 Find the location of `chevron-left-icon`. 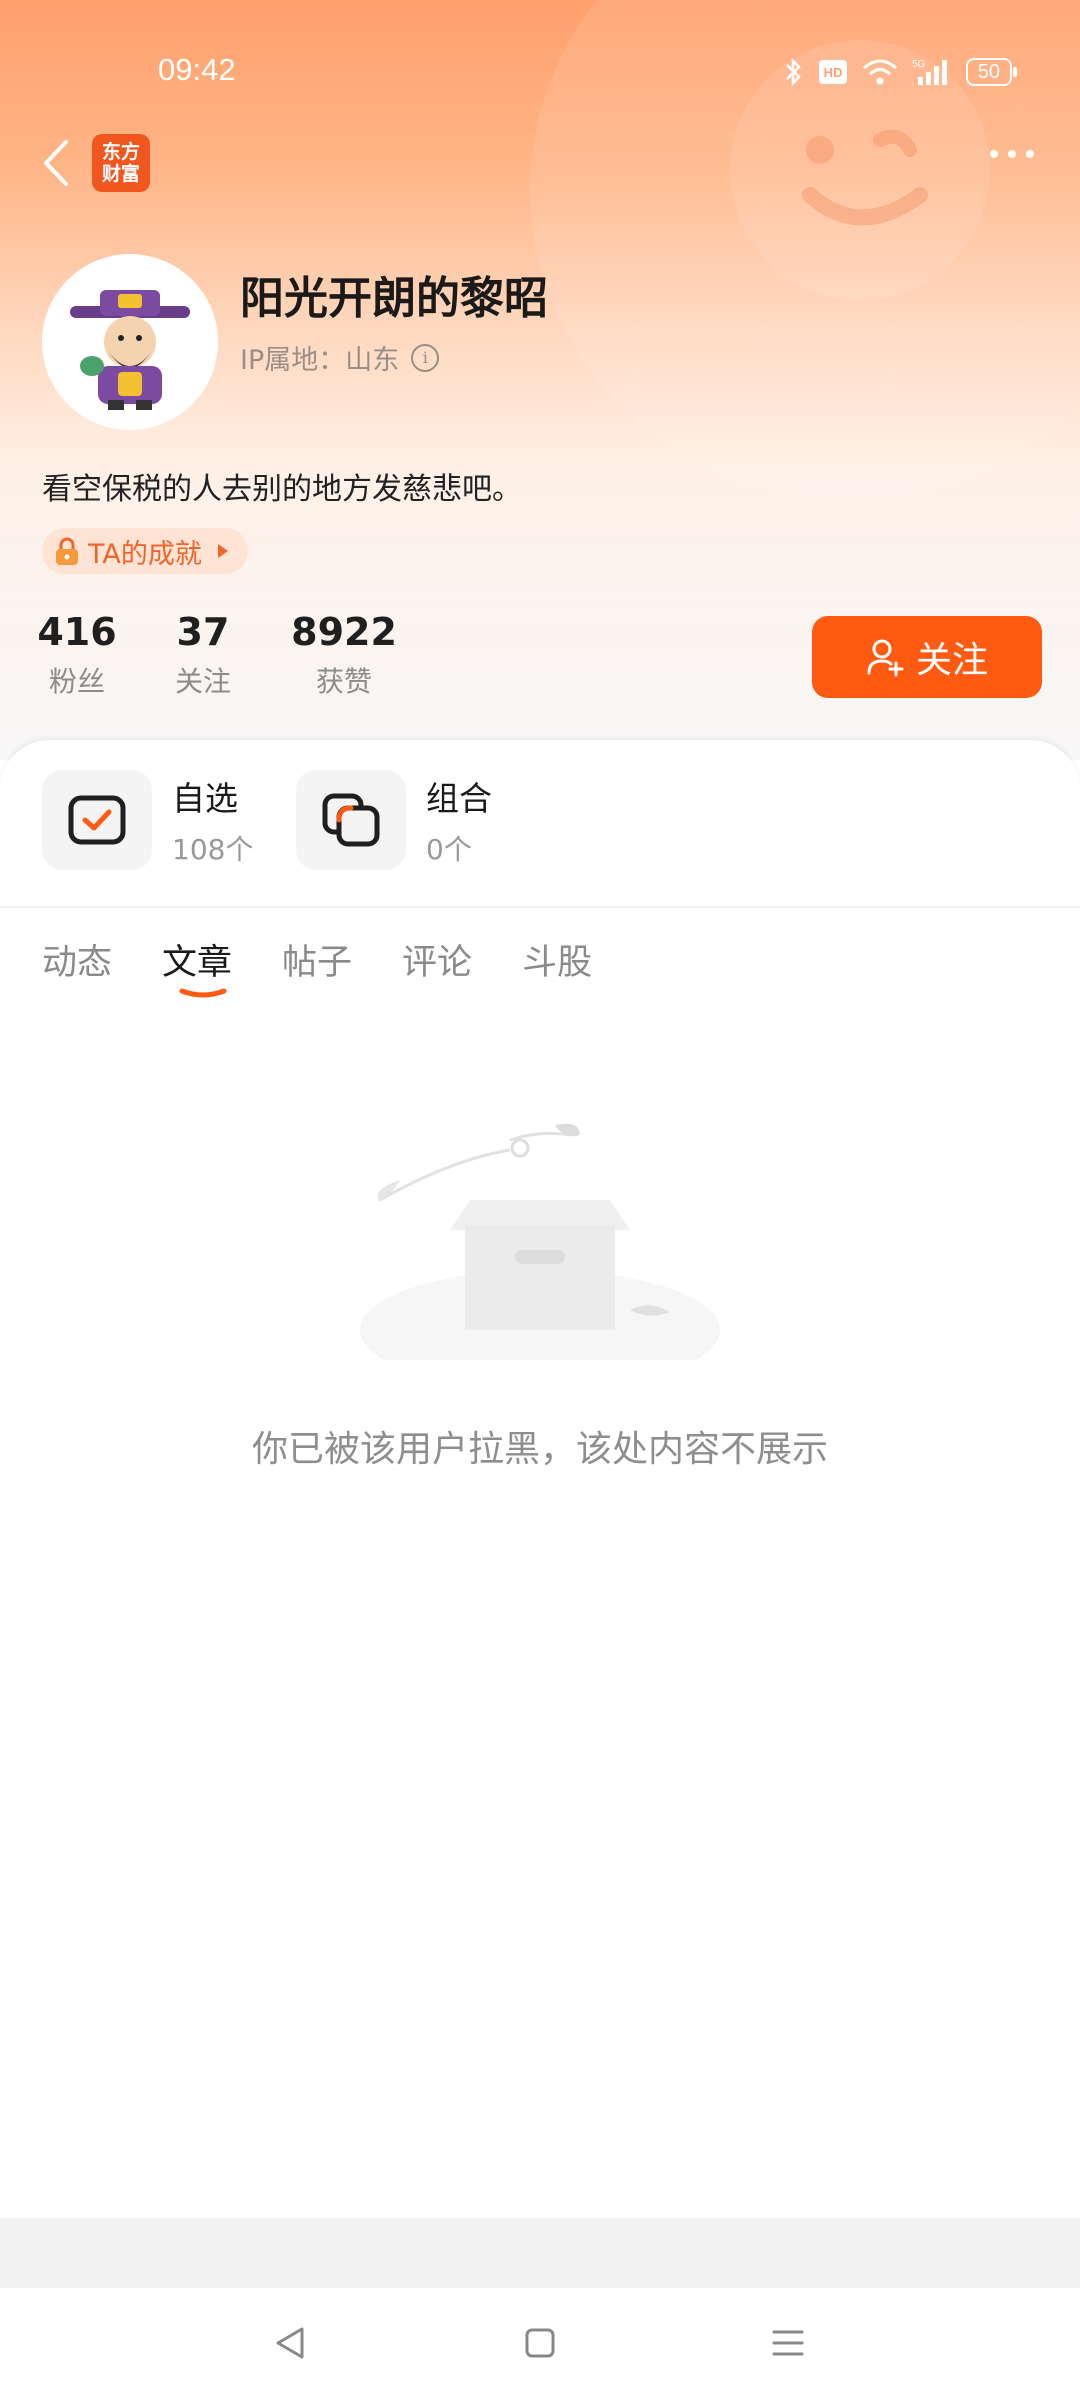

chevron-left-icon is located at coordinates (56, 163).